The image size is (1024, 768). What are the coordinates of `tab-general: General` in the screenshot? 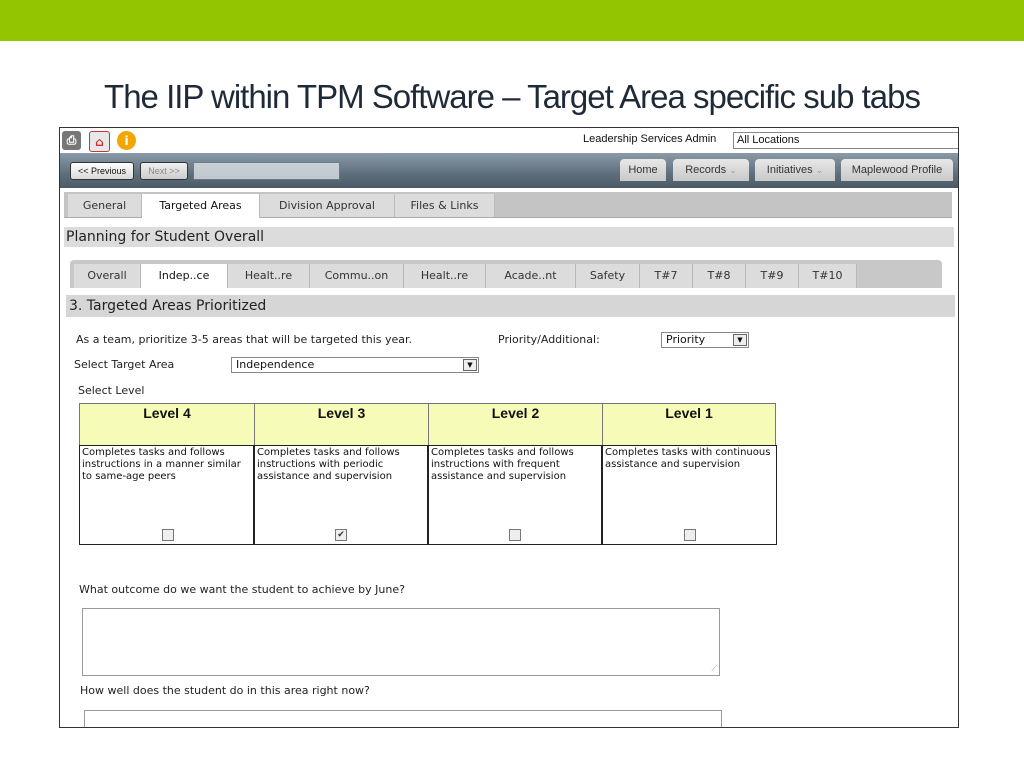 It's located at (105, 205).